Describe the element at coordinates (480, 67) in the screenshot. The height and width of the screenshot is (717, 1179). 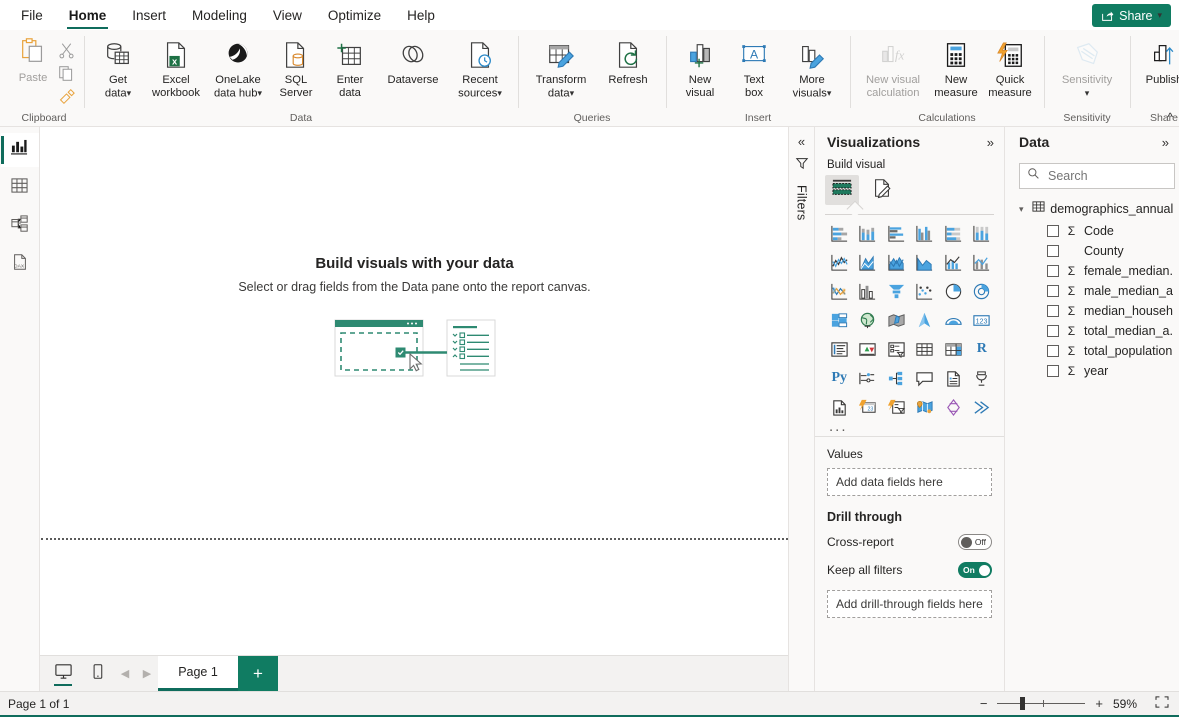
I see `recent-sources-button: Recent sources ▾` at that location.